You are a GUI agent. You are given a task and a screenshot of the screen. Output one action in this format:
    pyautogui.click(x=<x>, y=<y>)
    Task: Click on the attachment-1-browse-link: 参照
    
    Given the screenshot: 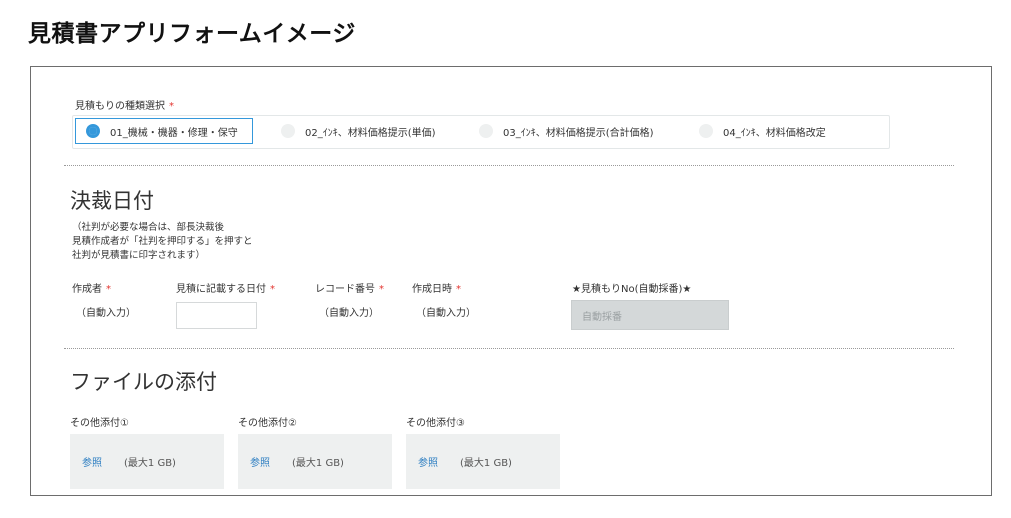 What is the action you would take?
    pyautogui.click(x=92, y=461)
    